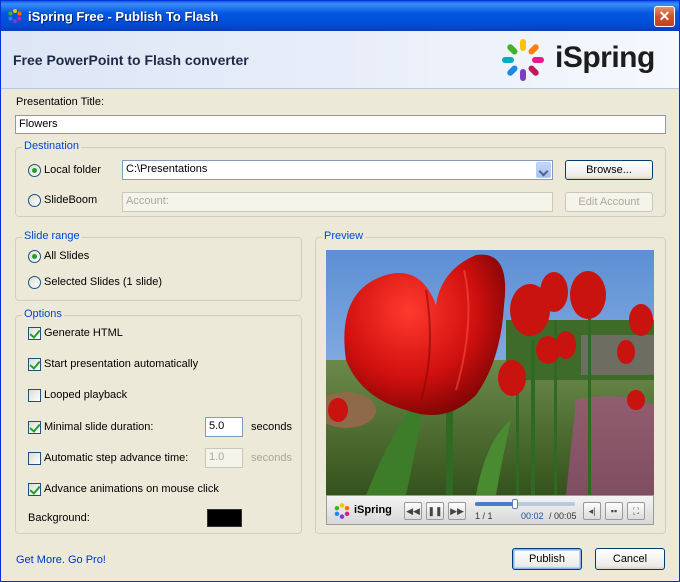 This screenshot has height=582, width=680. What do you see at coordinates (547, 559) in the screenshot?
I see `publish-button: Publish` at bounding box center [547, 559].